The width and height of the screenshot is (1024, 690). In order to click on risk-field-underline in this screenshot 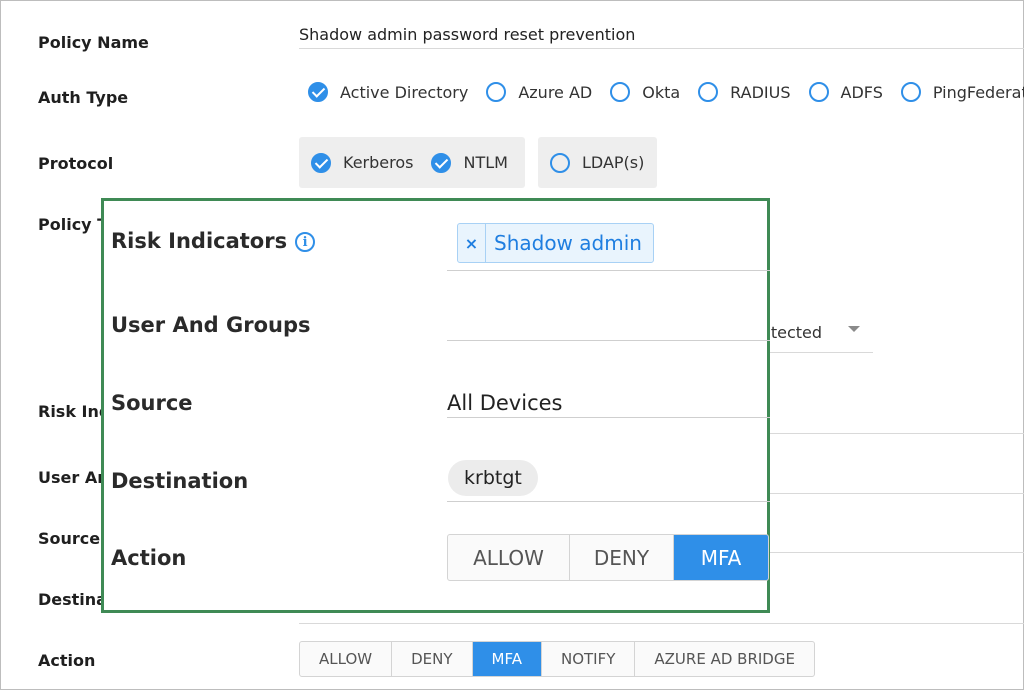, I will do `click(897, 433)`.